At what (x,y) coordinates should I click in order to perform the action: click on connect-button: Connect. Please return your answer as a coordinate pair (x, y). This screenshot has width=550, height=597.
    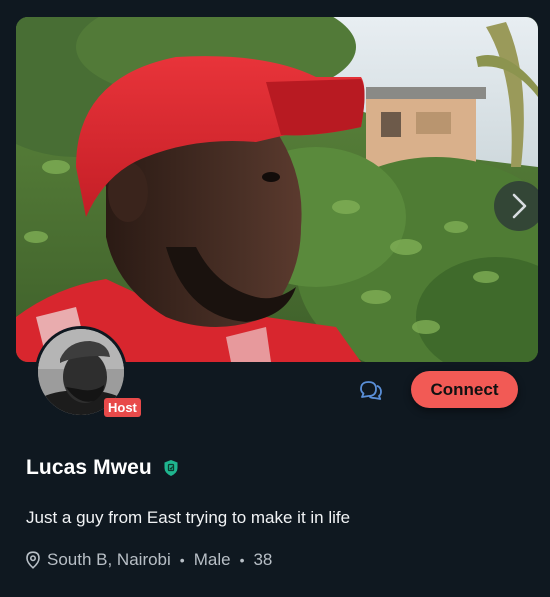
    Looking at the image, I should click on (464, 389).